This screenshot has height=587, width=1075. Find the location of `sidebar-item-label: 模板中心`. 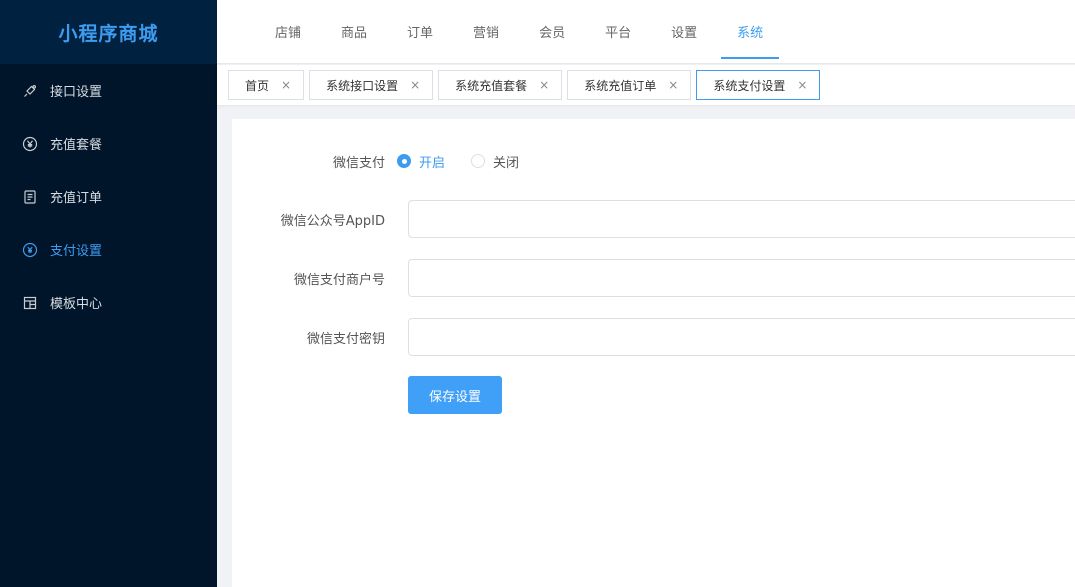

sidebar-item-label: 模板中心 is located at coordinates (76, 304).